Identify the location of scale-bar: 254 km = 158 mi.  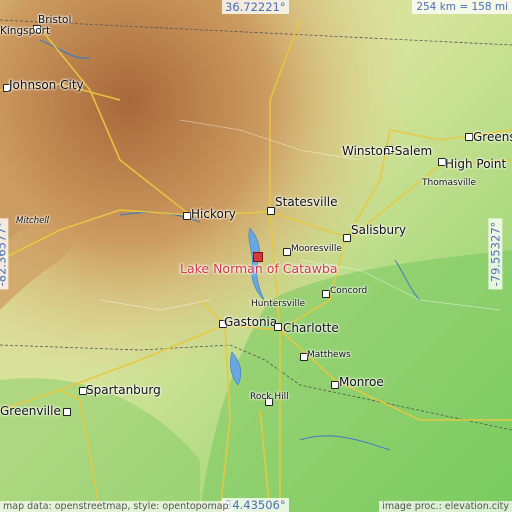
(462, 7).